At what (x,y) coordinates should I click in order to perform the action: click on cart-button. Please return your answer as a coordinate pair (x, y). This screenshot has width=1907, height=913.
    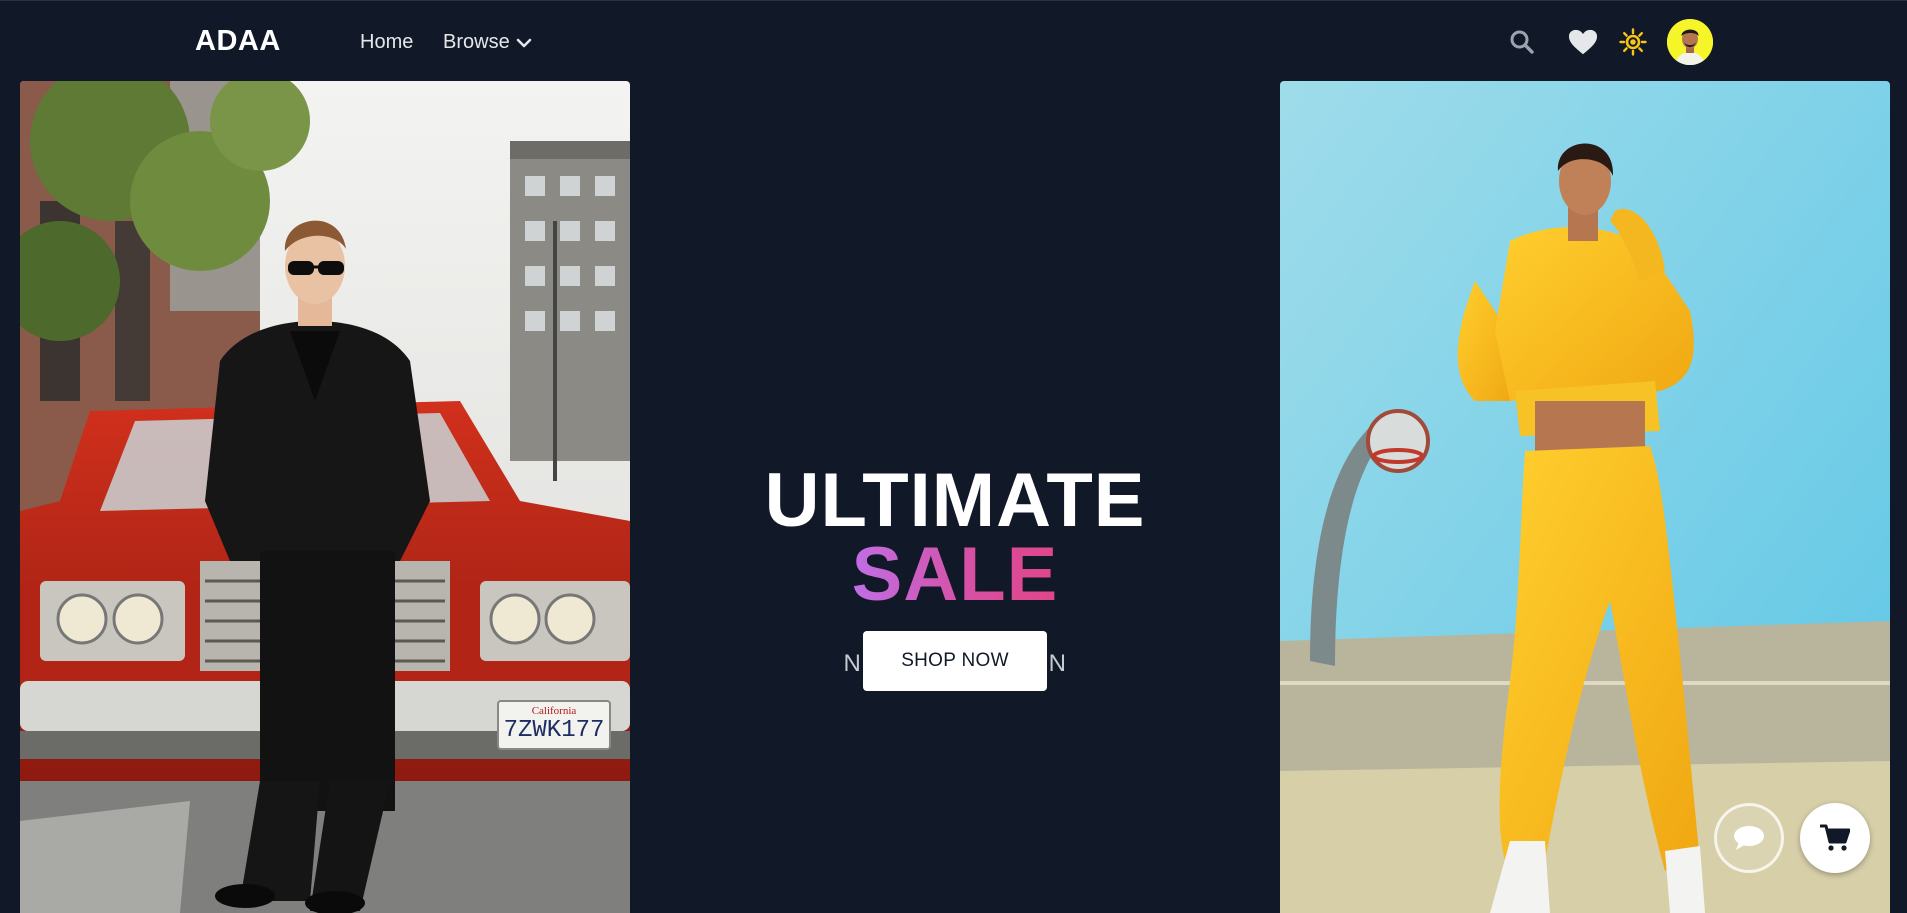
    Looking at the image, I should click on (1835, 838).